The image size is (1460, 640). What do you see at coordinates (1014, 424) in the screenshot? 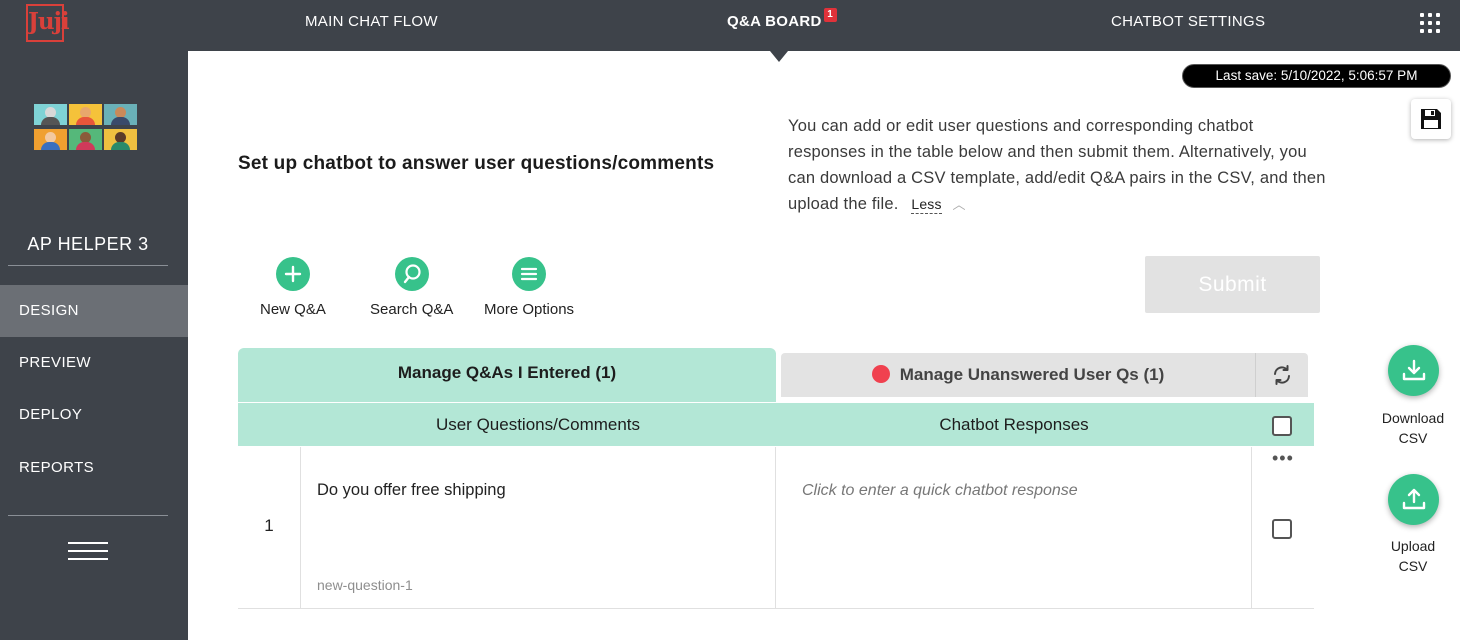
I see `column-header-responses: Chatbot Responses` at bounding box center [1014, 424].